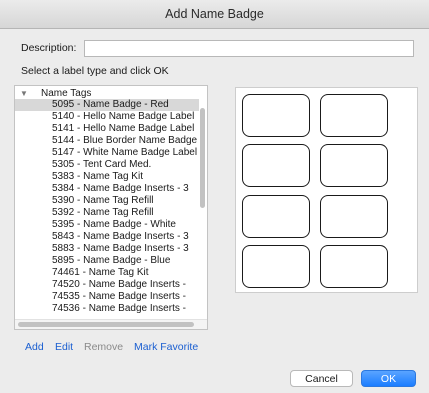  Describe the element at coordinates (388, 378) in the screenshot. I see `ok-button: OK` at that location.